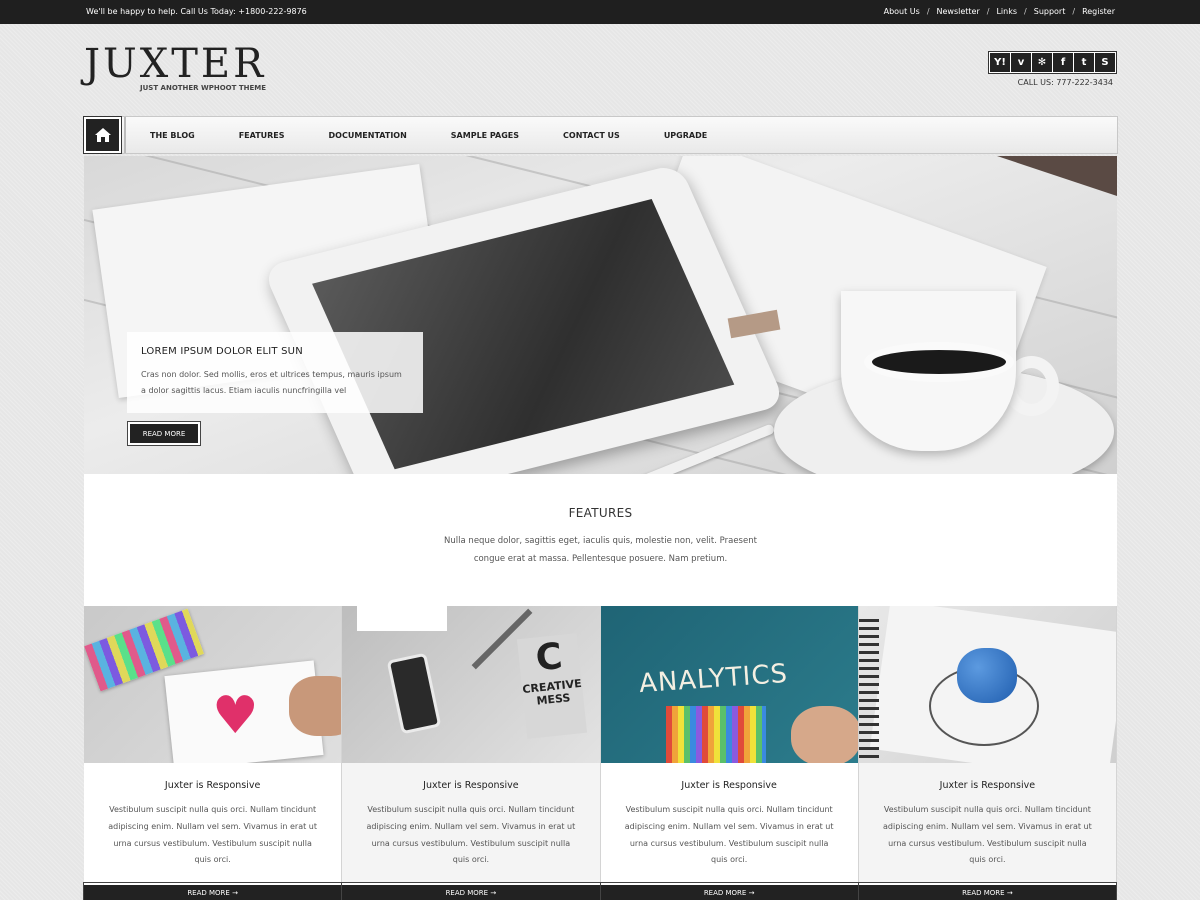 The width and height of the screenshot is (1200, 900). I want to click on social-icons: Y! v ✻ f t S, so click(1052, 62).